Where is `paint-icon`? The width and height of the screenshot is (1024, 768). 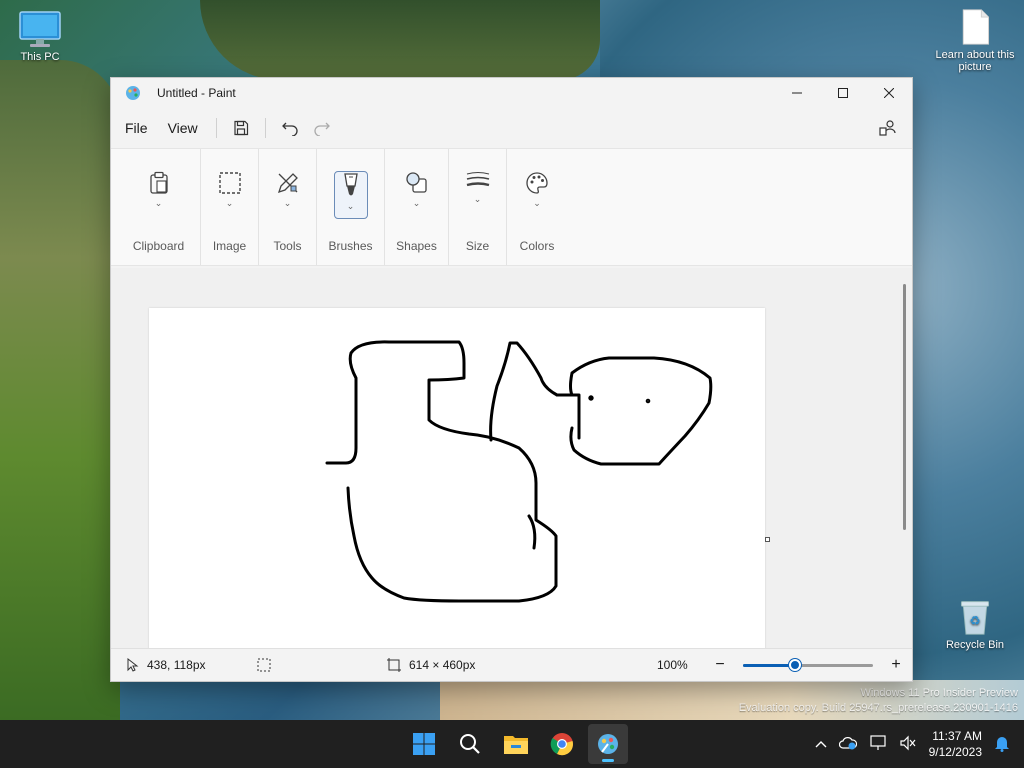
paint-icon is located at coordinates (608, 744).